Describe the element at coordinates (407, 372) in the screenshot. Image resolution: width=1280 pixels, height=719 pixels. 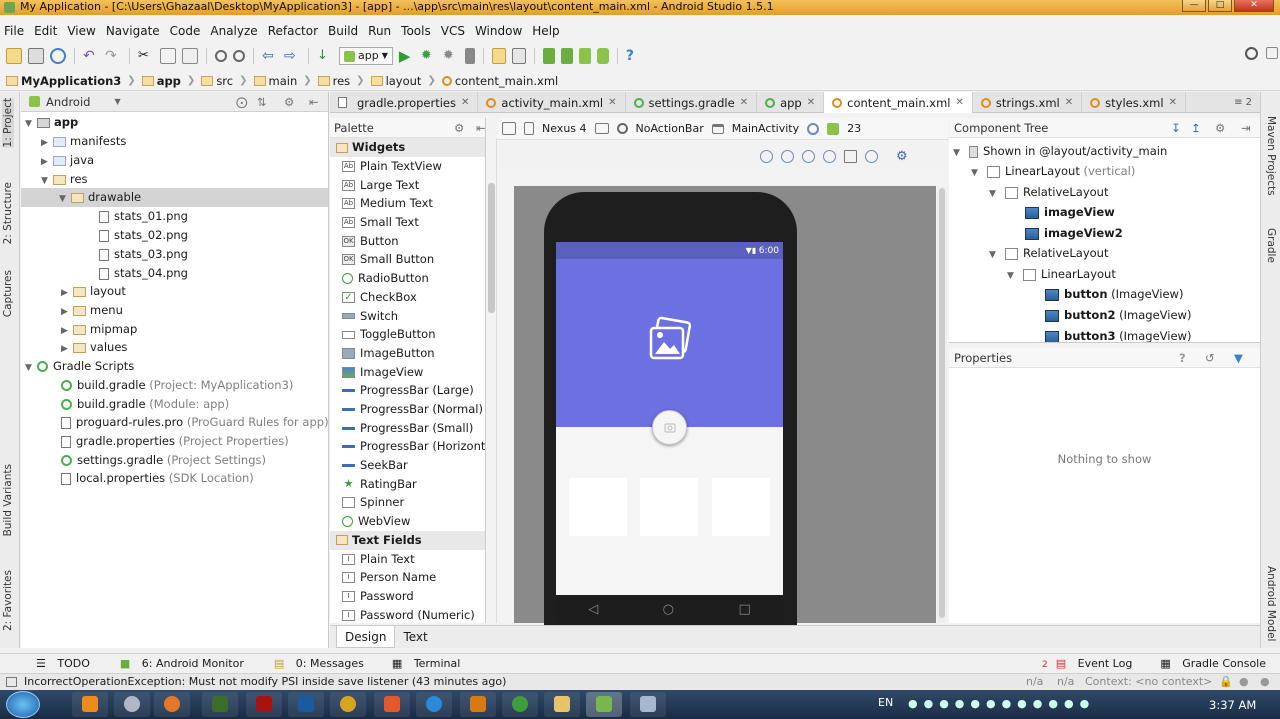
I see `palette-item: ImageView` at that location.